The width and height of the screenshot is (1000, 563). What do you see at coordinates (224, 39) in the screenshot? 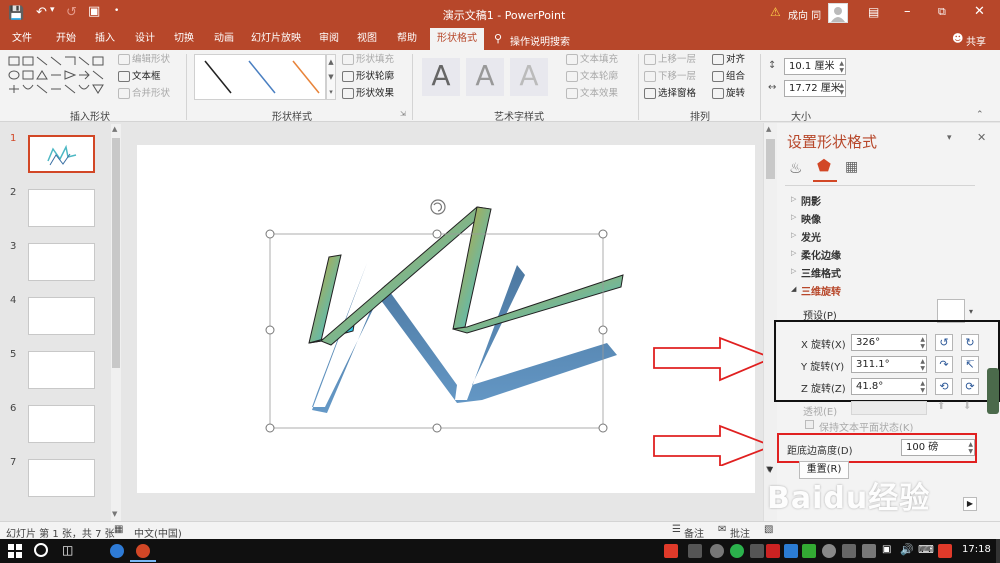
I see `tab-animations: 动画` at bounding box center [224, 39].